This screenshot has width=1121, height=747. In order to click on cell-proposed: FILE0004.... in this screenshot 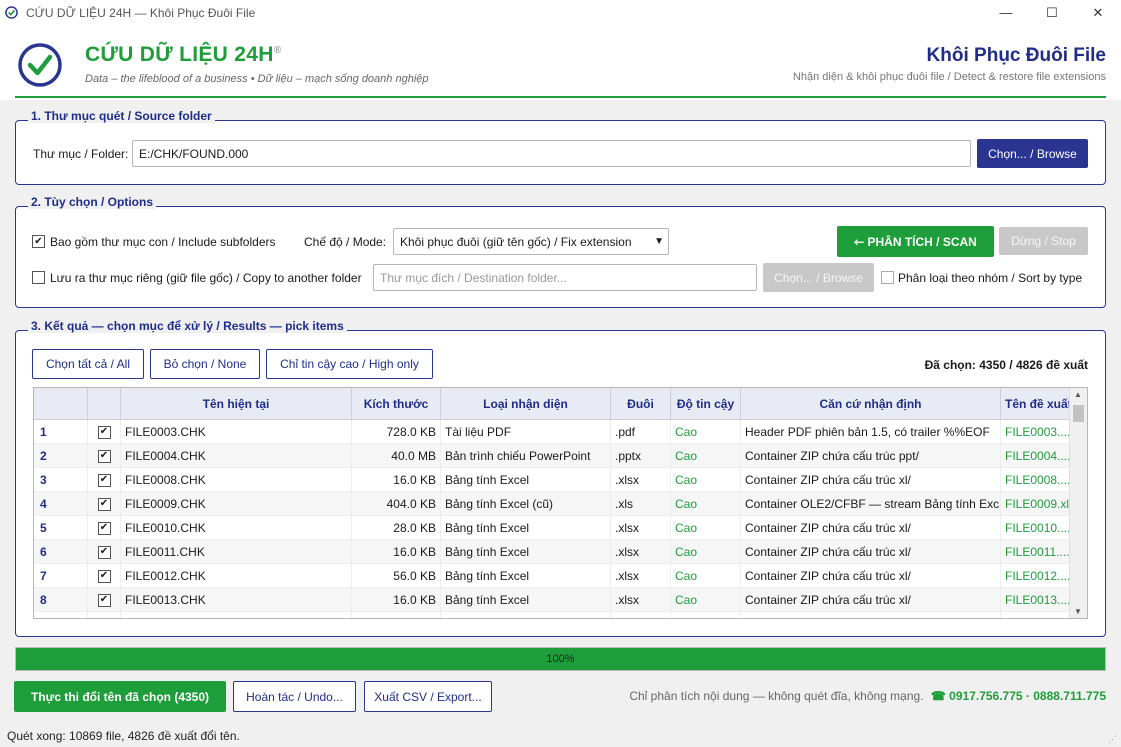, I will do `click(1035, 456)`.